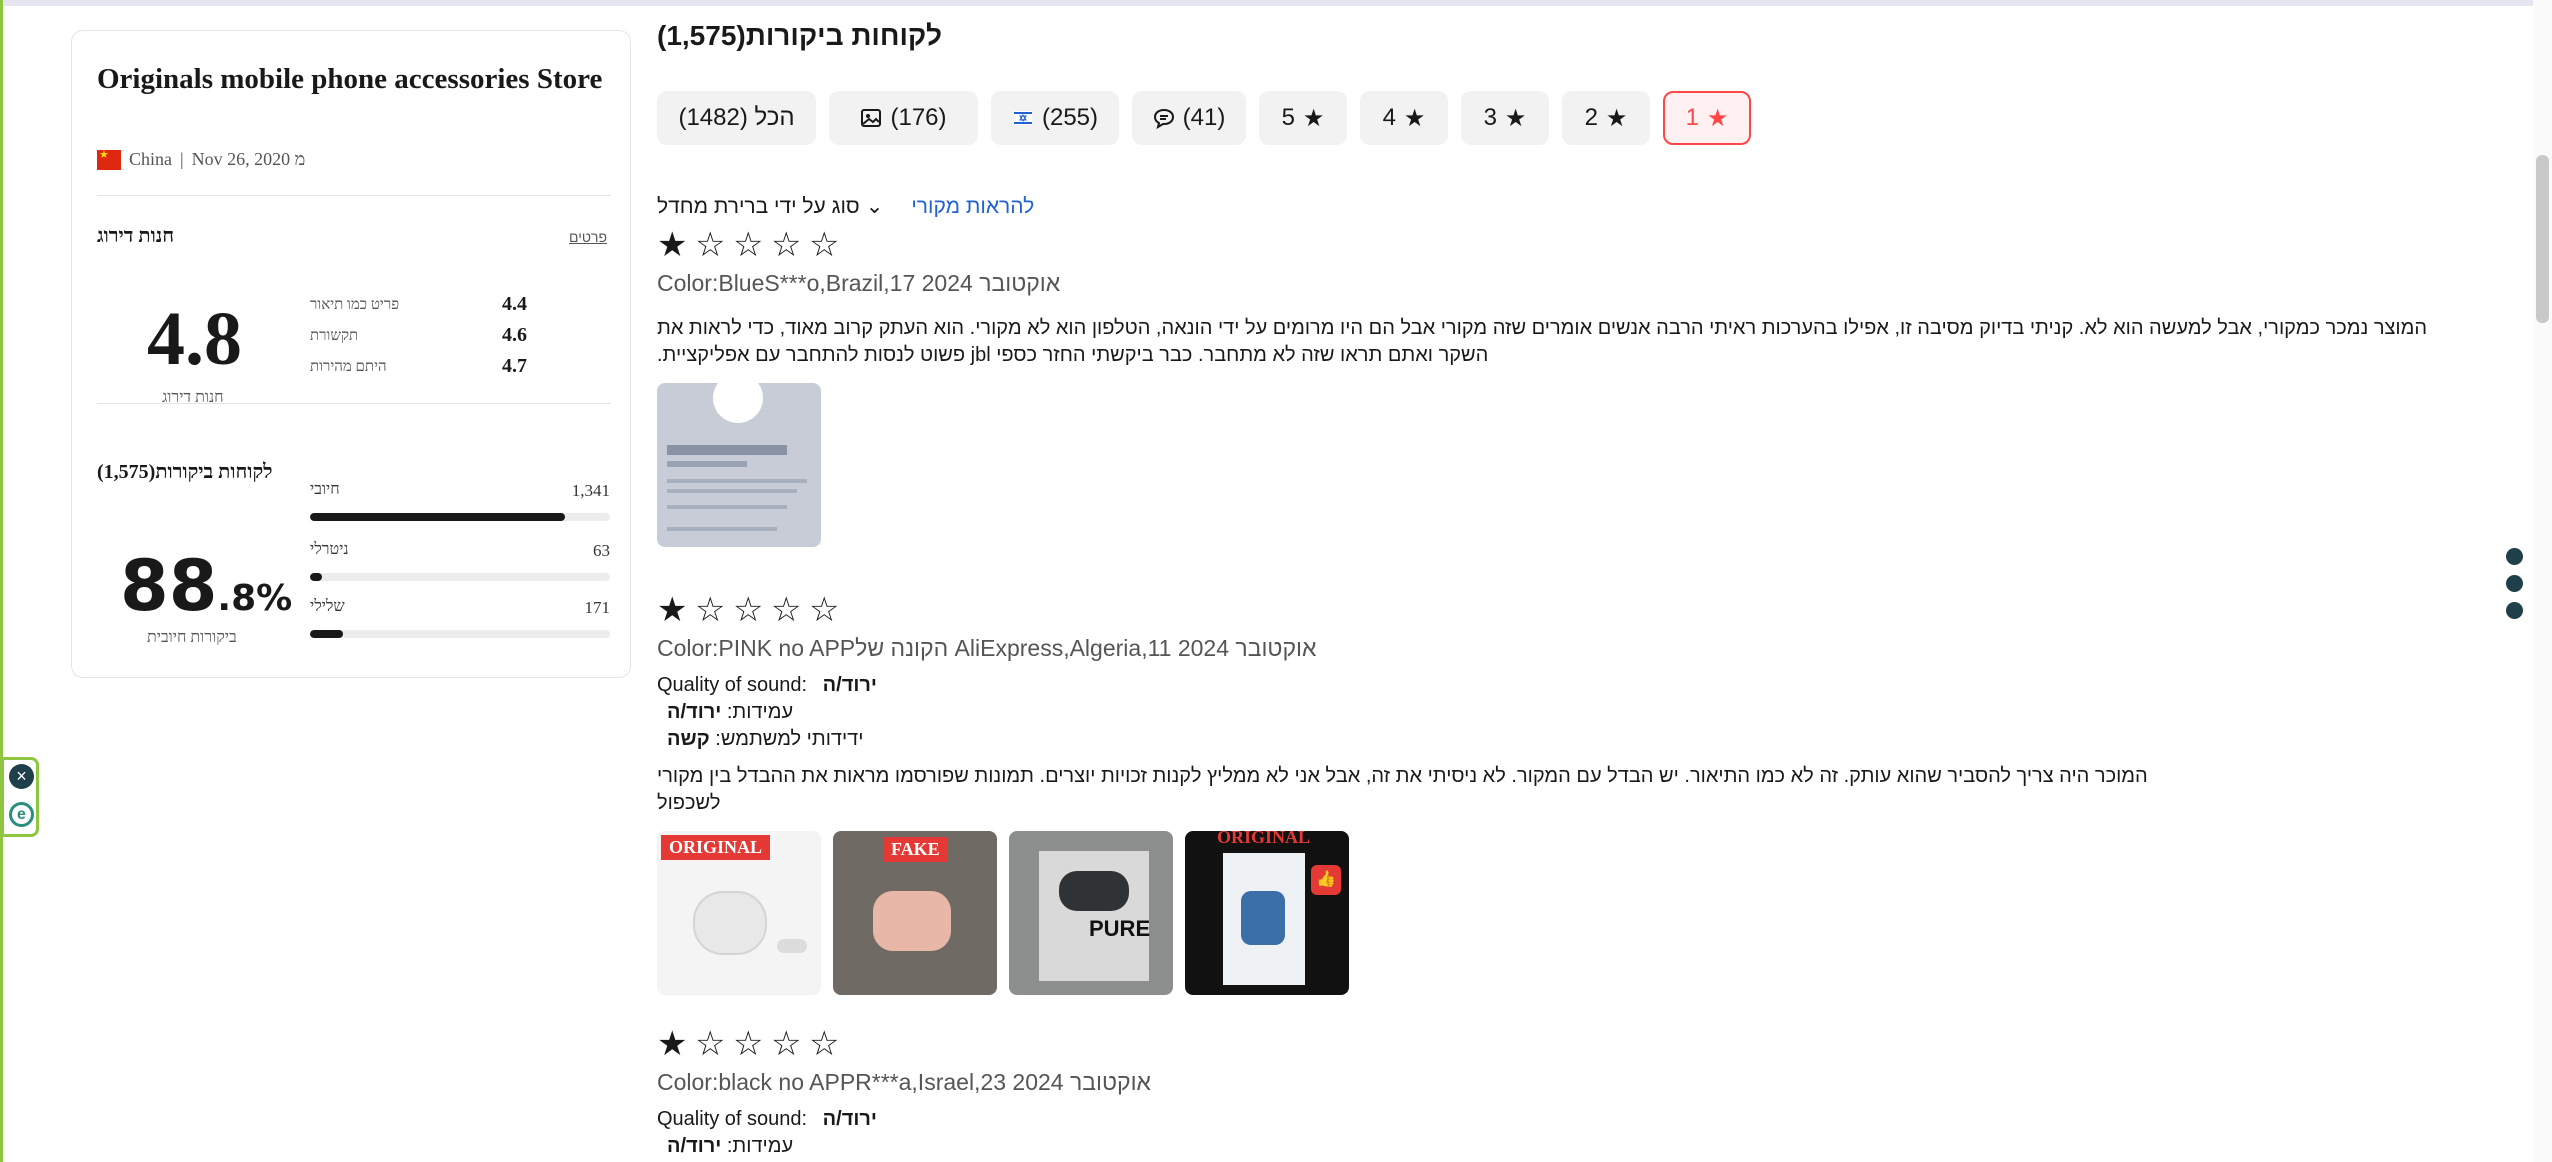 This screenshot has height=1162, width=2552. I want to click on review-image: FAKE, so click(915, 913).